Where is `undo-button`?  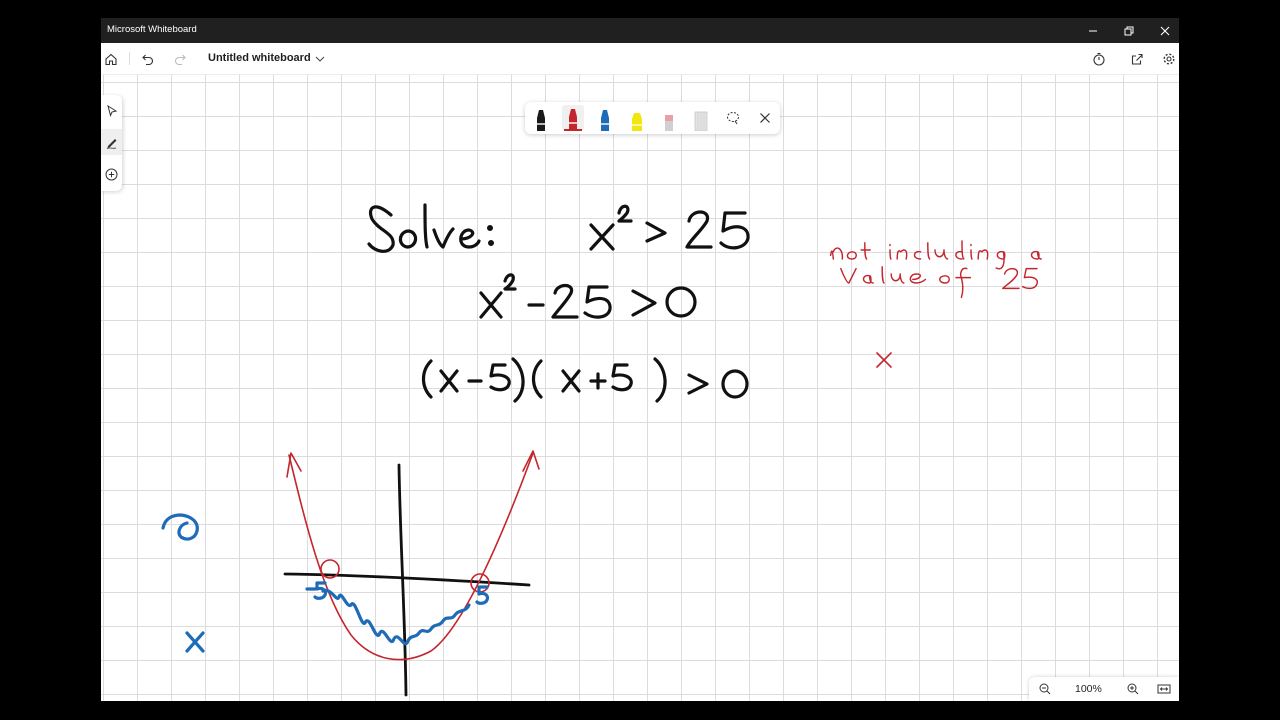
undo-button is located at coordinates (148, 58).